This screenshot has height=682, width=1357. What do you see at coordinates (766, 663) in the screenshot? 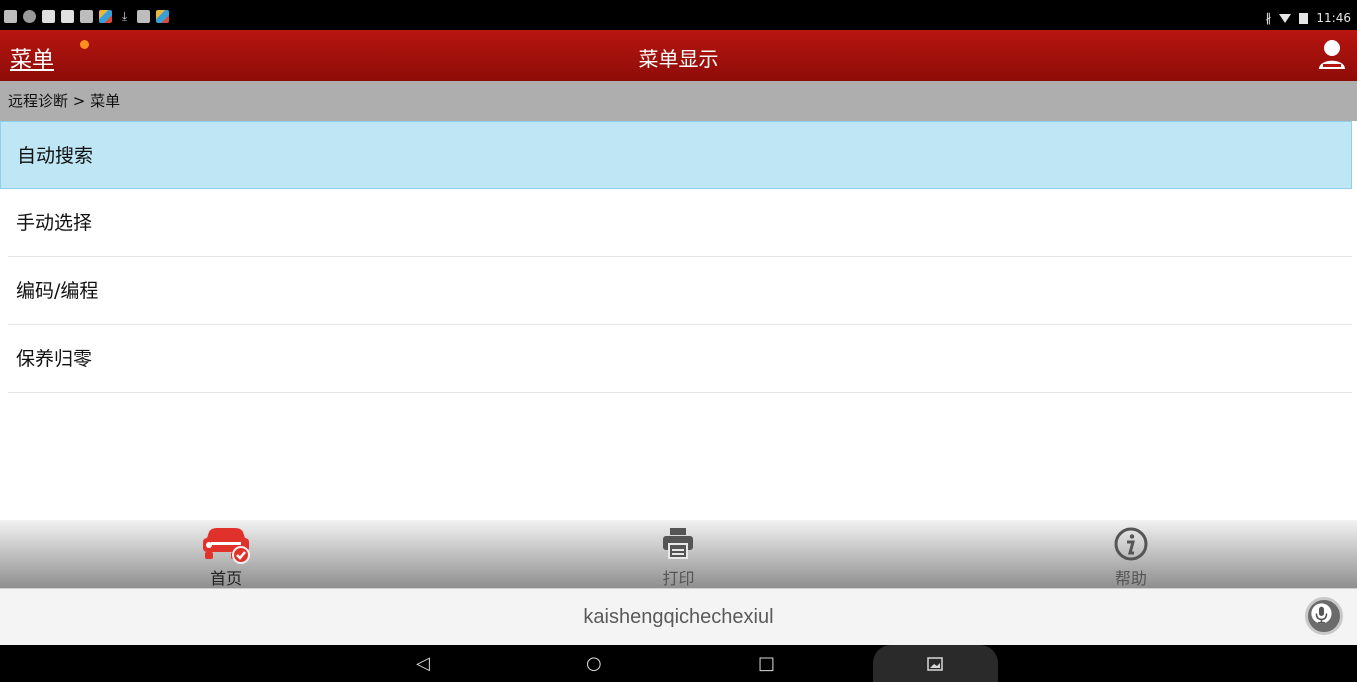
I see `recents-icon: □` at bounding box center [766, 663].